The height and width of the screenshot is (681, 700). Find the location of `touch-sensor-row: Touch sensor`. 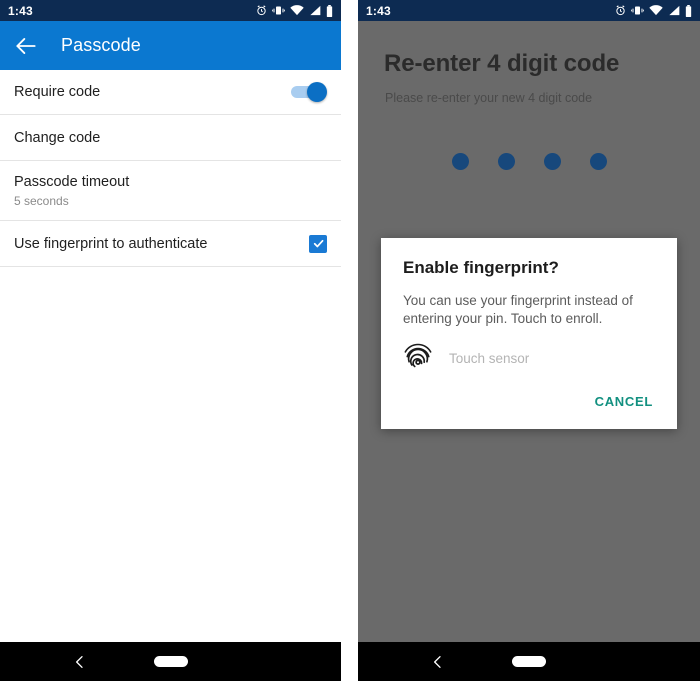

touch-sensor-row: Touch sensor is located at coordinates (529, 358).